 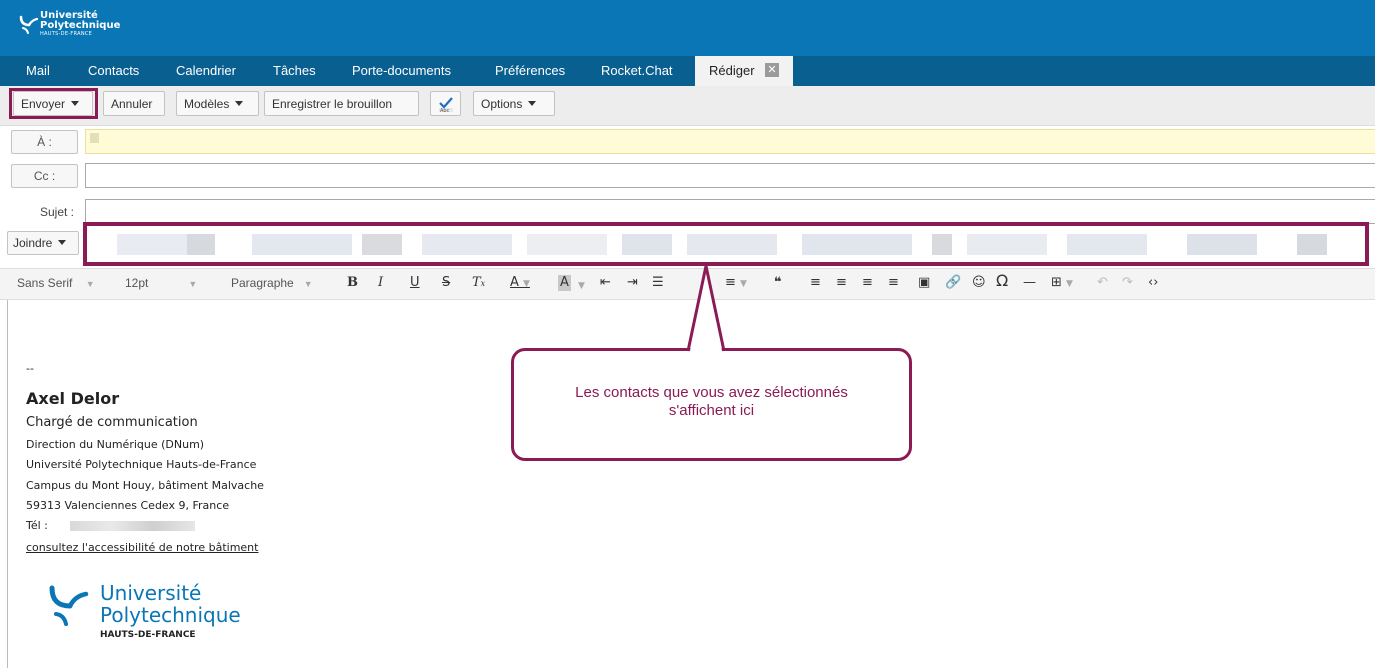 What do you see at coordinates (145, 485) in the screenshot?
I see `signature-line: Campus du Mont Houy, bâtiment Malvache` at bounding box center [145, 485].